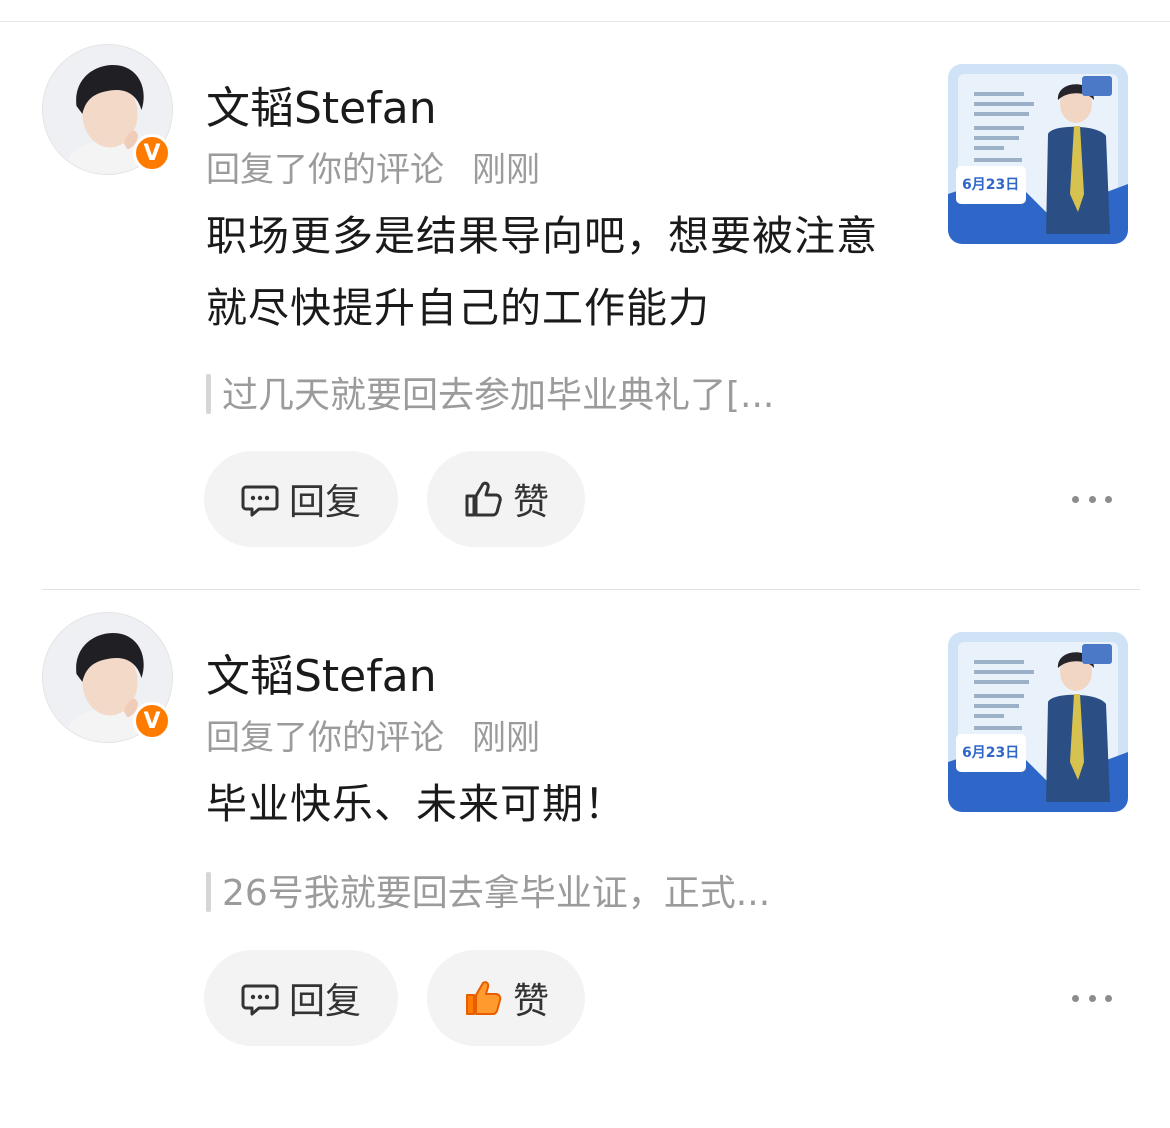 This screenshot has width=1170, height=1128. What do you see at coordinates (556, 272) in the screenshot?
I see `comment-text: 职场更多是结果导向吧，想要被注意就尽快提升自己的工作能力` at bounding box center [556, 272].